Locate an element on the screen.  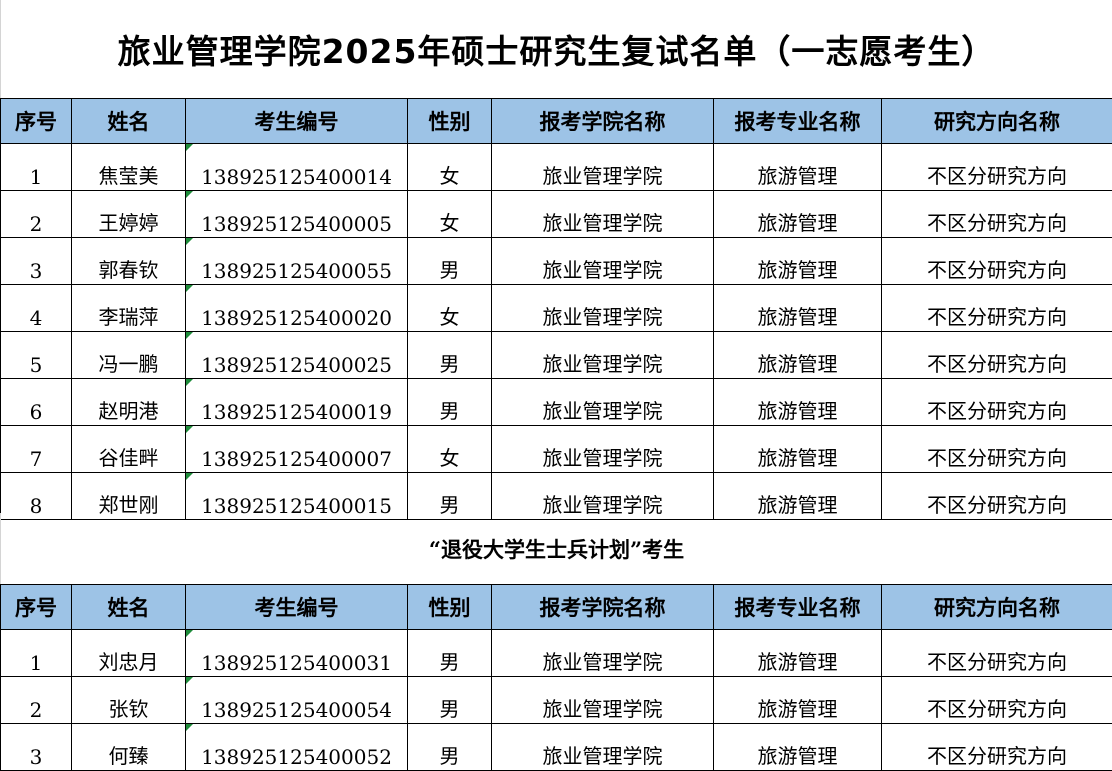
table-row: 3郭春钦138925125400055男旅业管理学院旅游管理不区分研究方向 is located at coordinates (556, 261).